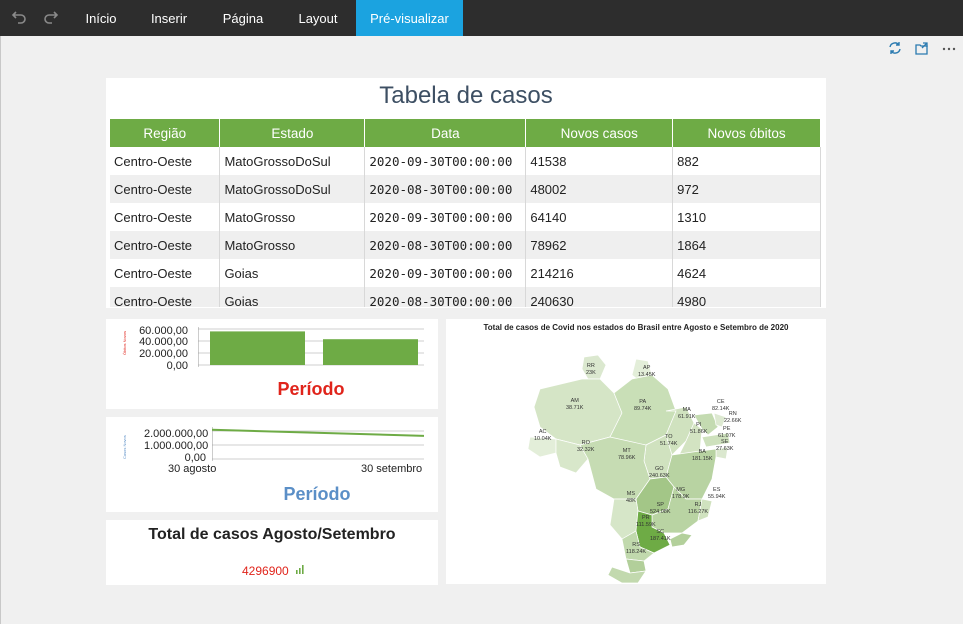 This screenshot has height=624, width=963. What do you see at coordinates (746, 161) in the screenshot?
I see `table-cell: 882` at bounding box center [746, 161].